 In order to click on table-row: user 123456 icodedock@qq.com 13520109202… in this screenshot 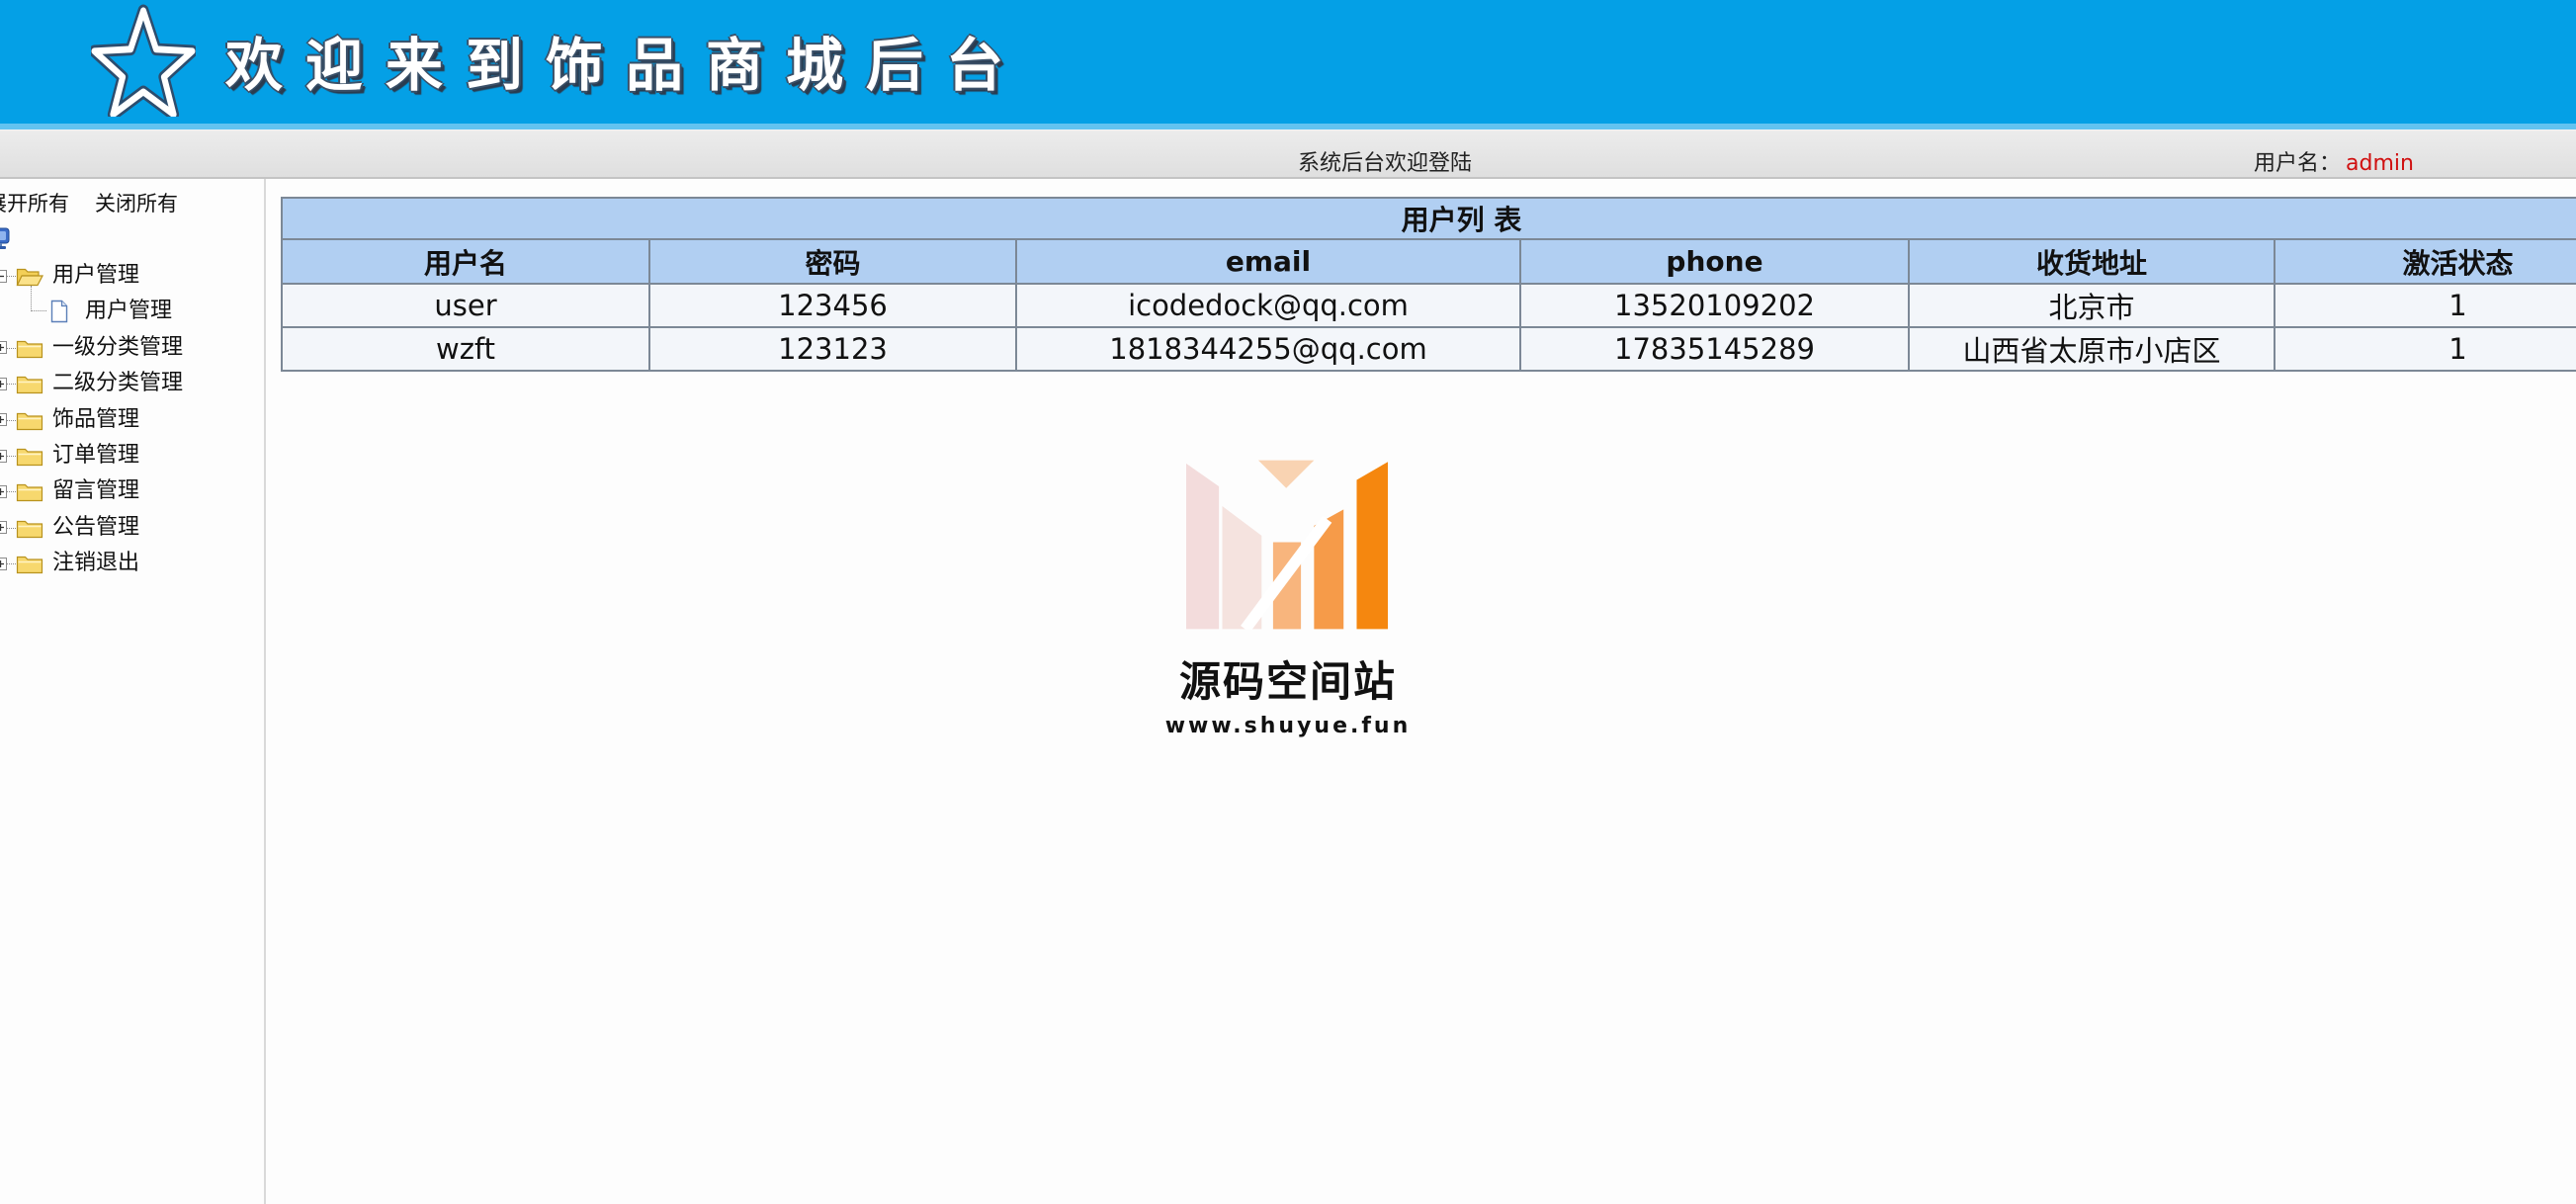, I will do `click(1428, 305)`.